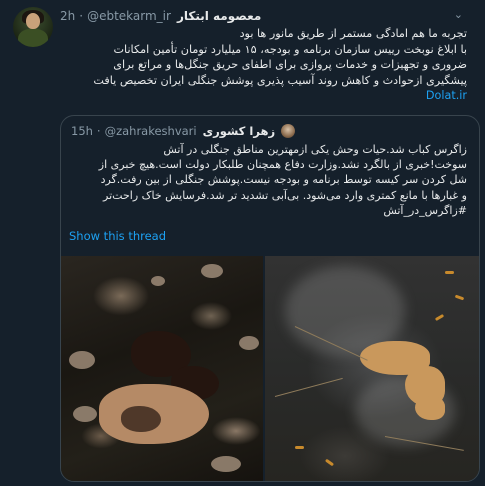 This screenshot has width=485, height=486. I want to click on display-name: معصومه ابتکار, so click(219, 16).